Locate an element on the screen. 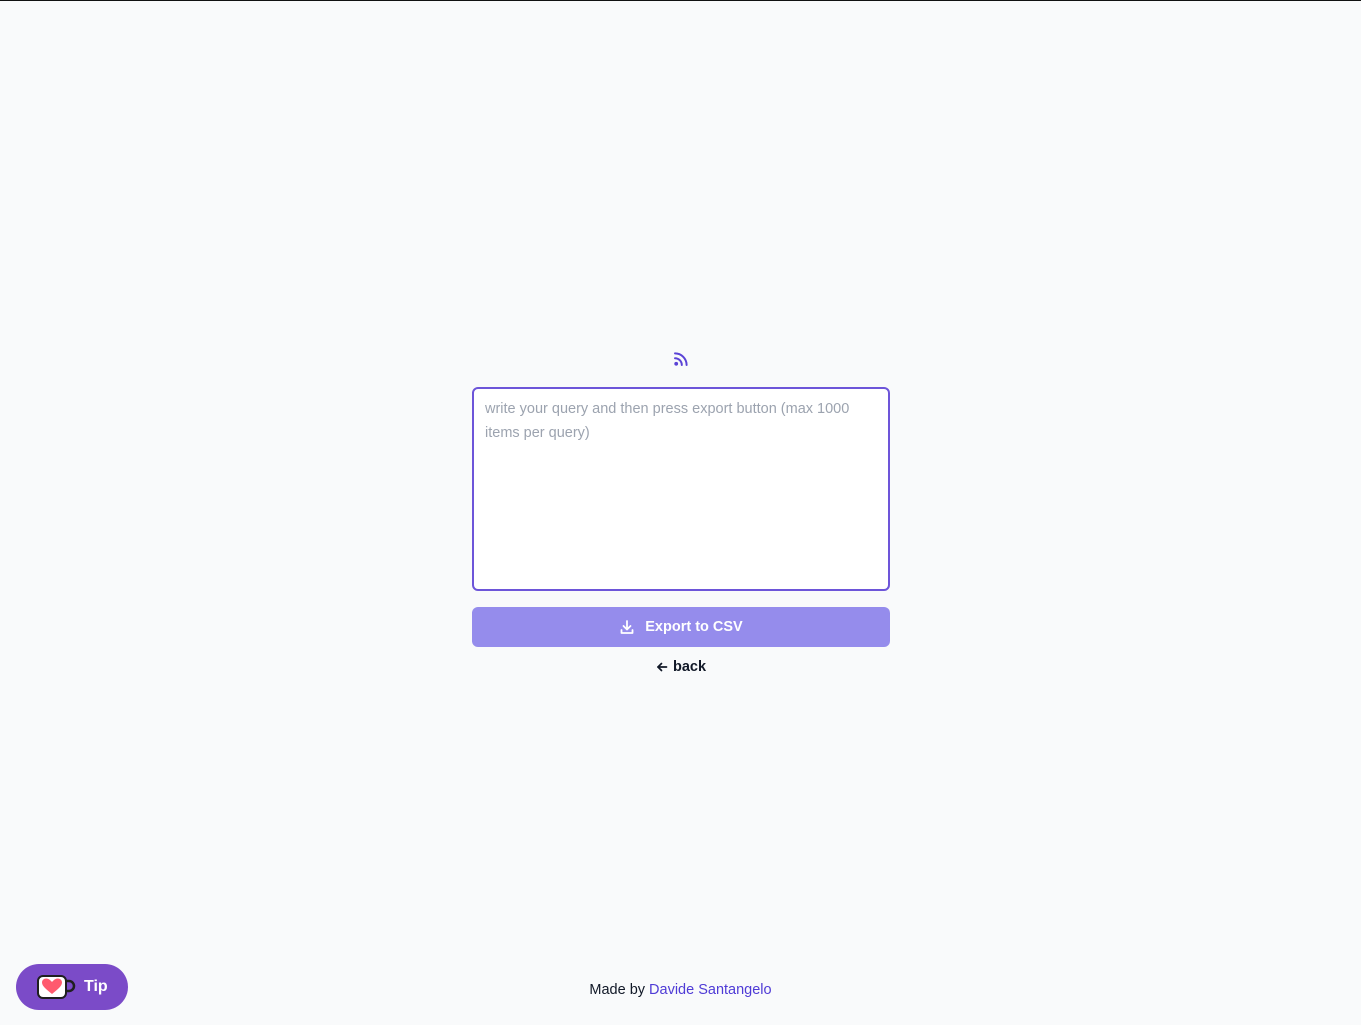  tip-button-label: Tip is located at coordinates (96, 986).